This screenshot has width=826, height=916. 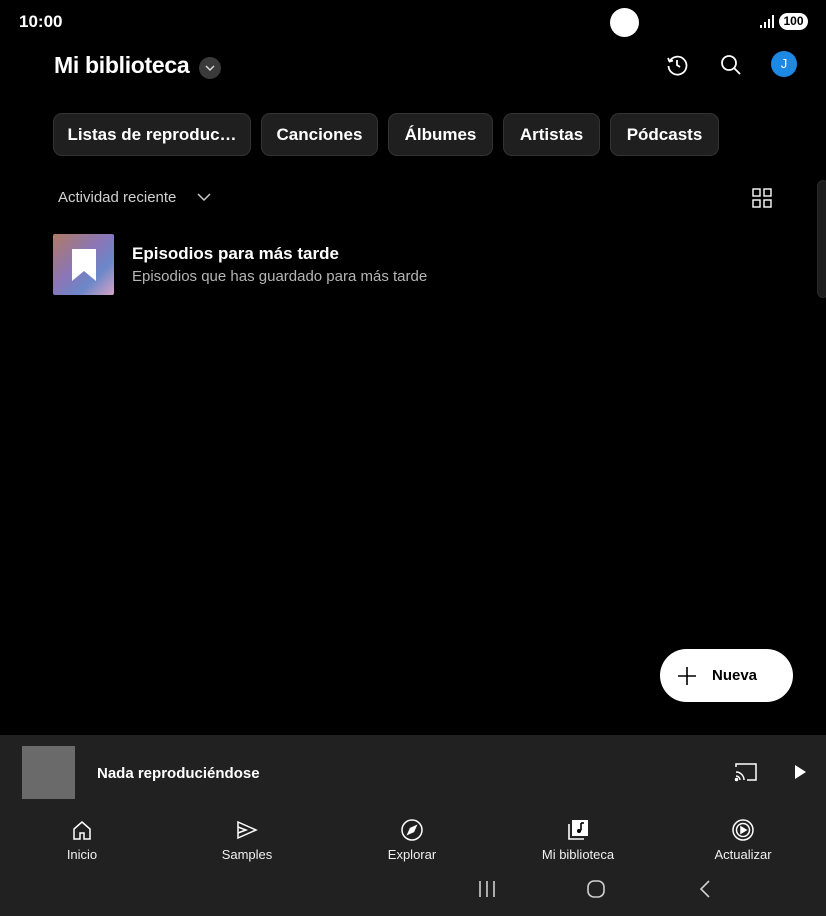 What do you see at coordinates (247, 854) in the screenshot?
I see `nav-label: Samples` at bounding box center [247, 854].